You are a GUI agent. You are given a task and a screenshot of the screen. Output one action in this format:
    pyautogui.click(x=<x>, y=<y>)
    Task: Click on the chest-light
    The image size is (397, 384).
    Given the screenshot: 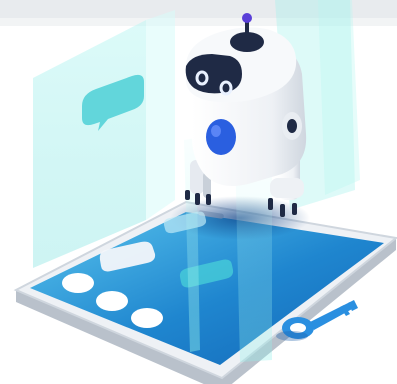 What is the action you would take?
    pyautogui.click(x=221, y=137)
    